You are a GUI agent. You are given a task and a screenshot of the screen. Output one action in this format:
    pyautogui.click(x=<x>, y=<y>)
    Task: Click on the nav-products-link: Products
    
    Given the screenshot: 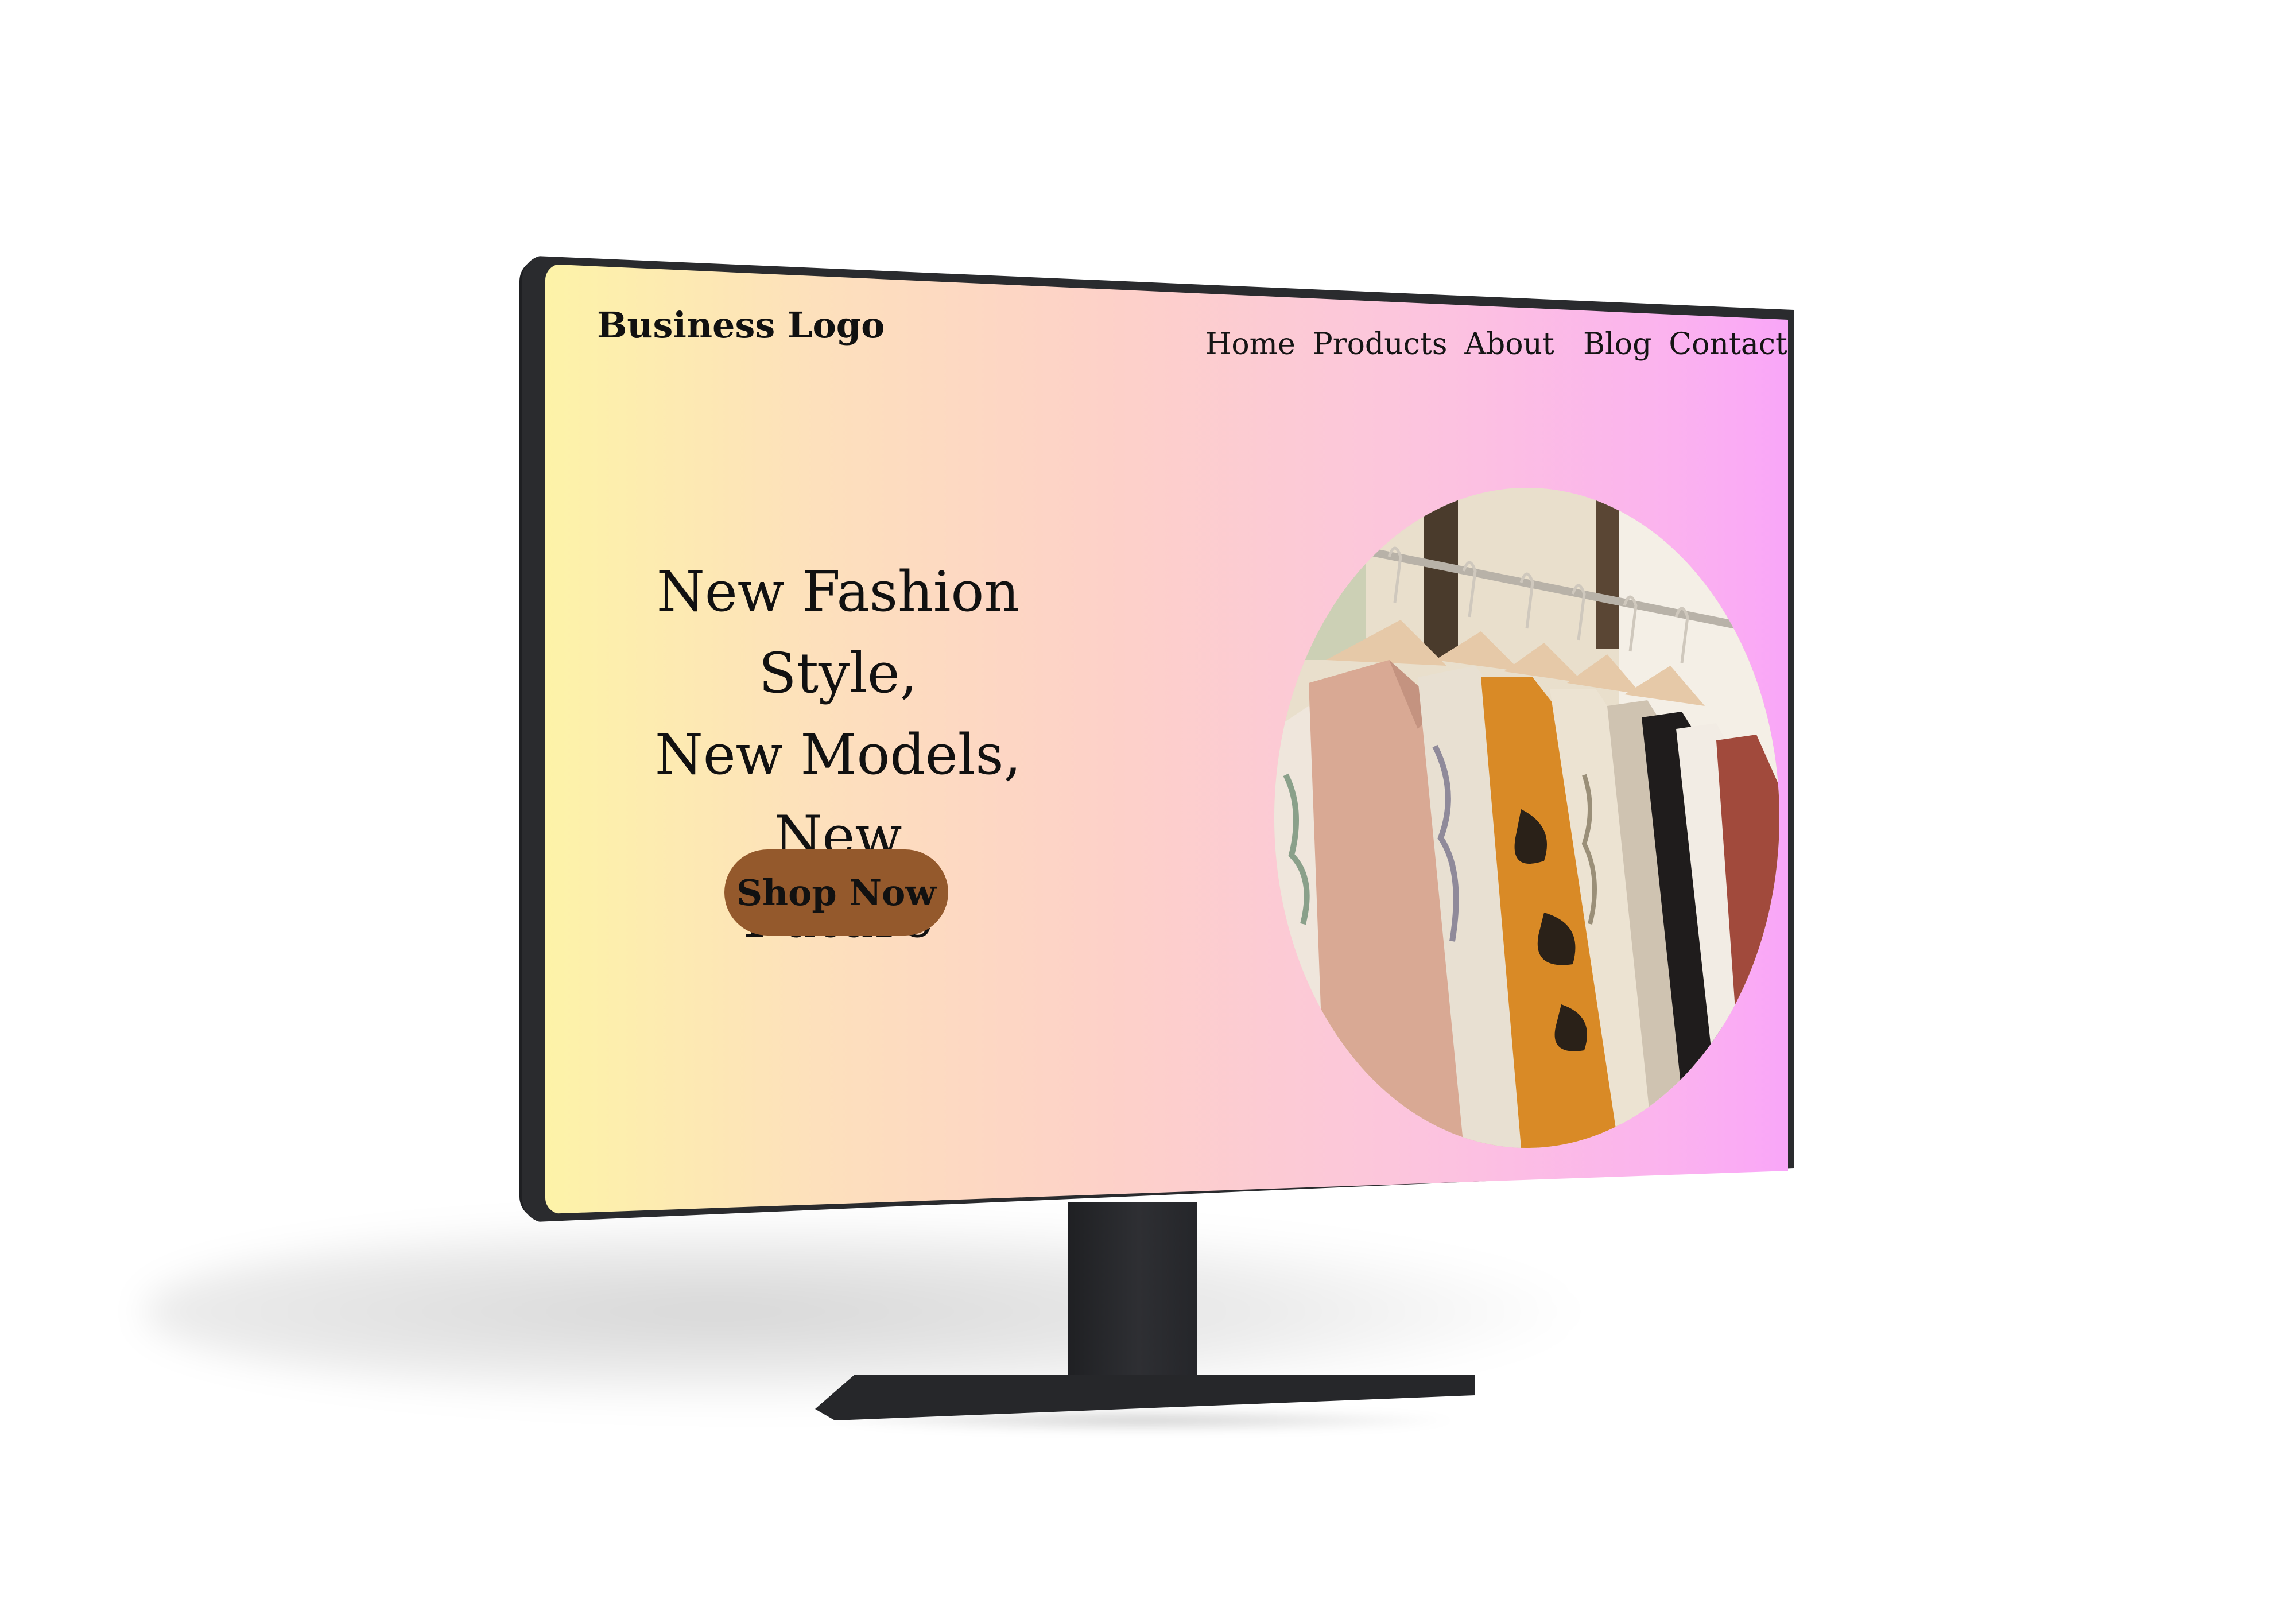 What is the action you would take?
    pyautogui.click(x=1380, y=344)
    